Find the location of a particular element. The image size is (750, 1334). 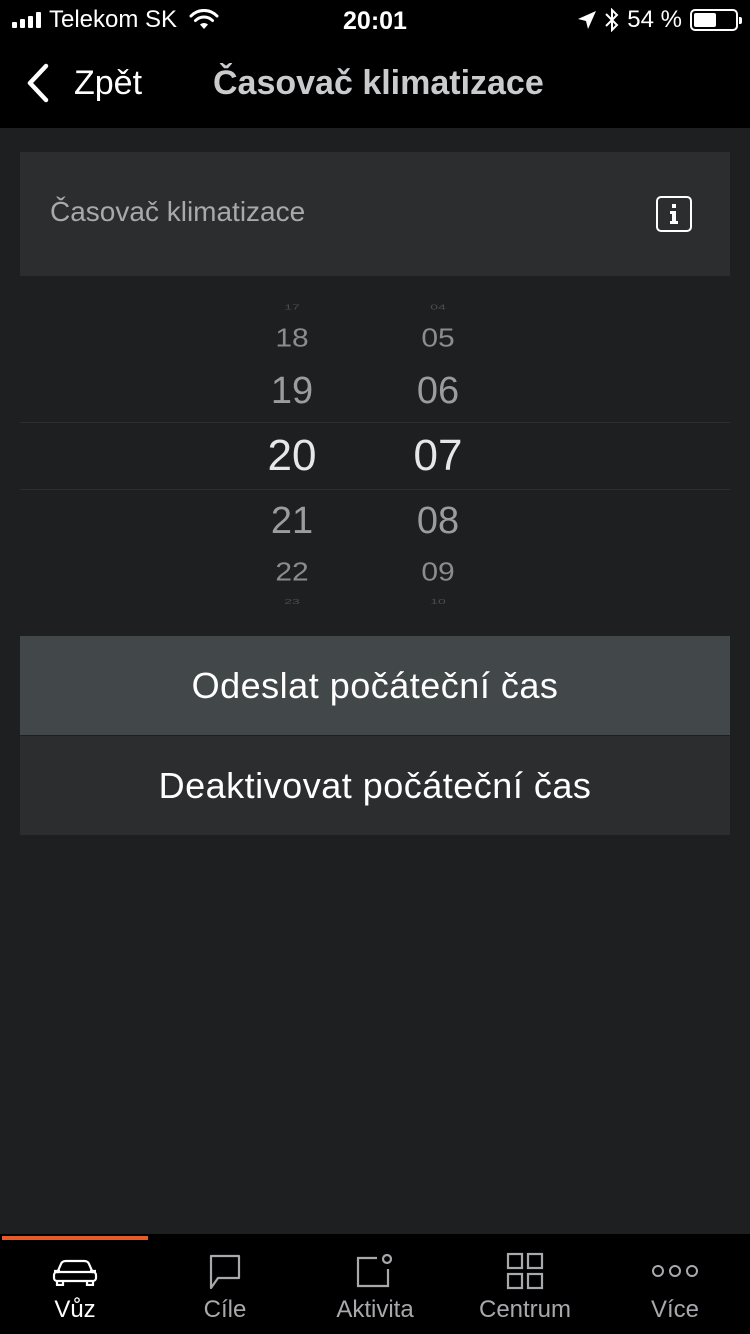

tab-center: Centrum is located at coordinates (525, 1284).